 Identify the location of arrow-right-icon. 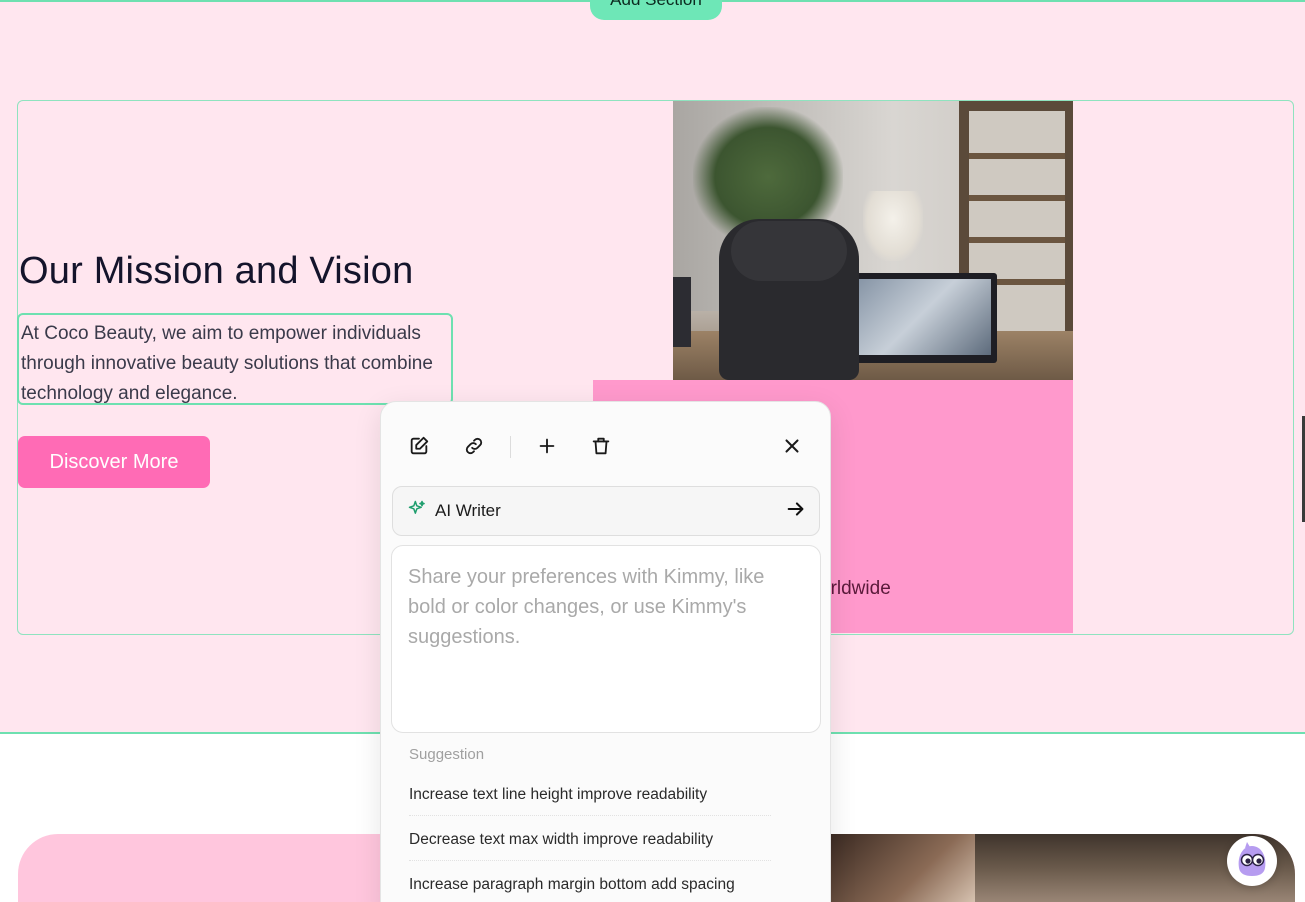
(796, 511).